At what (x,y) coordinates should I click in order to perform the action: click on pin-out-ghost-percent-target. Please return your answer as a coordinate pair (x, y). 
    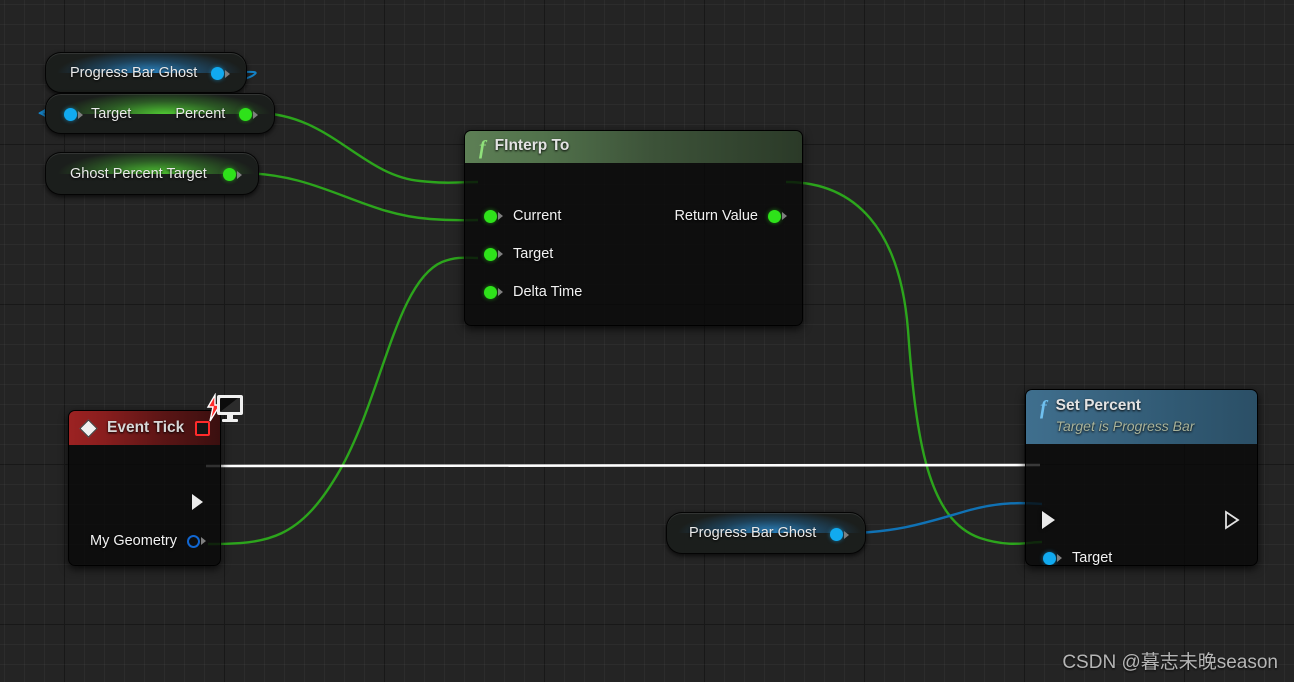
    Looking at the image, I should click on (232, 174).